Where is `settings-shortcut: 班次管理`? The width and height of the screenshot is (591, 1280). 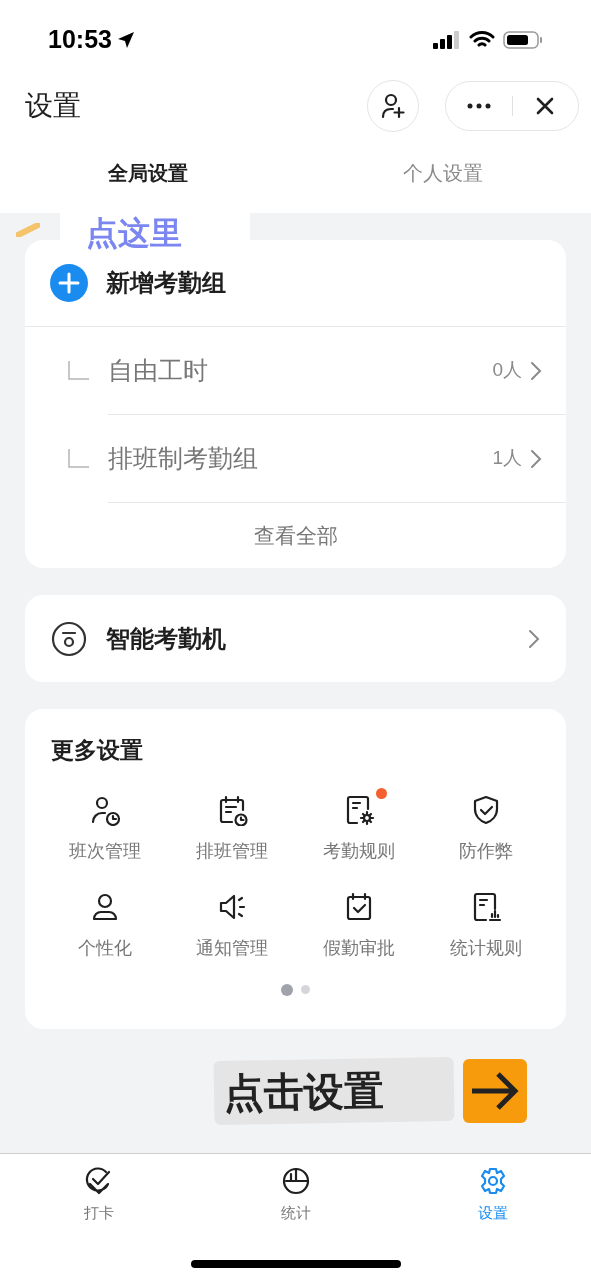
settings-shortcut: 班次管理 is located at coordinates (105, 824).